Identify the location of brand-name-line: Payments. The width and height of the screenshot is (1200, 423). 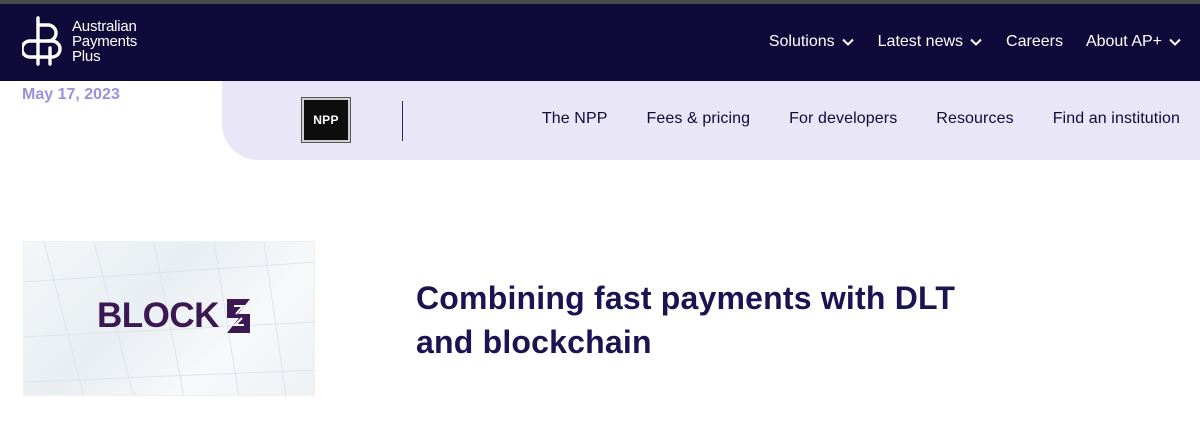
(105, 41).